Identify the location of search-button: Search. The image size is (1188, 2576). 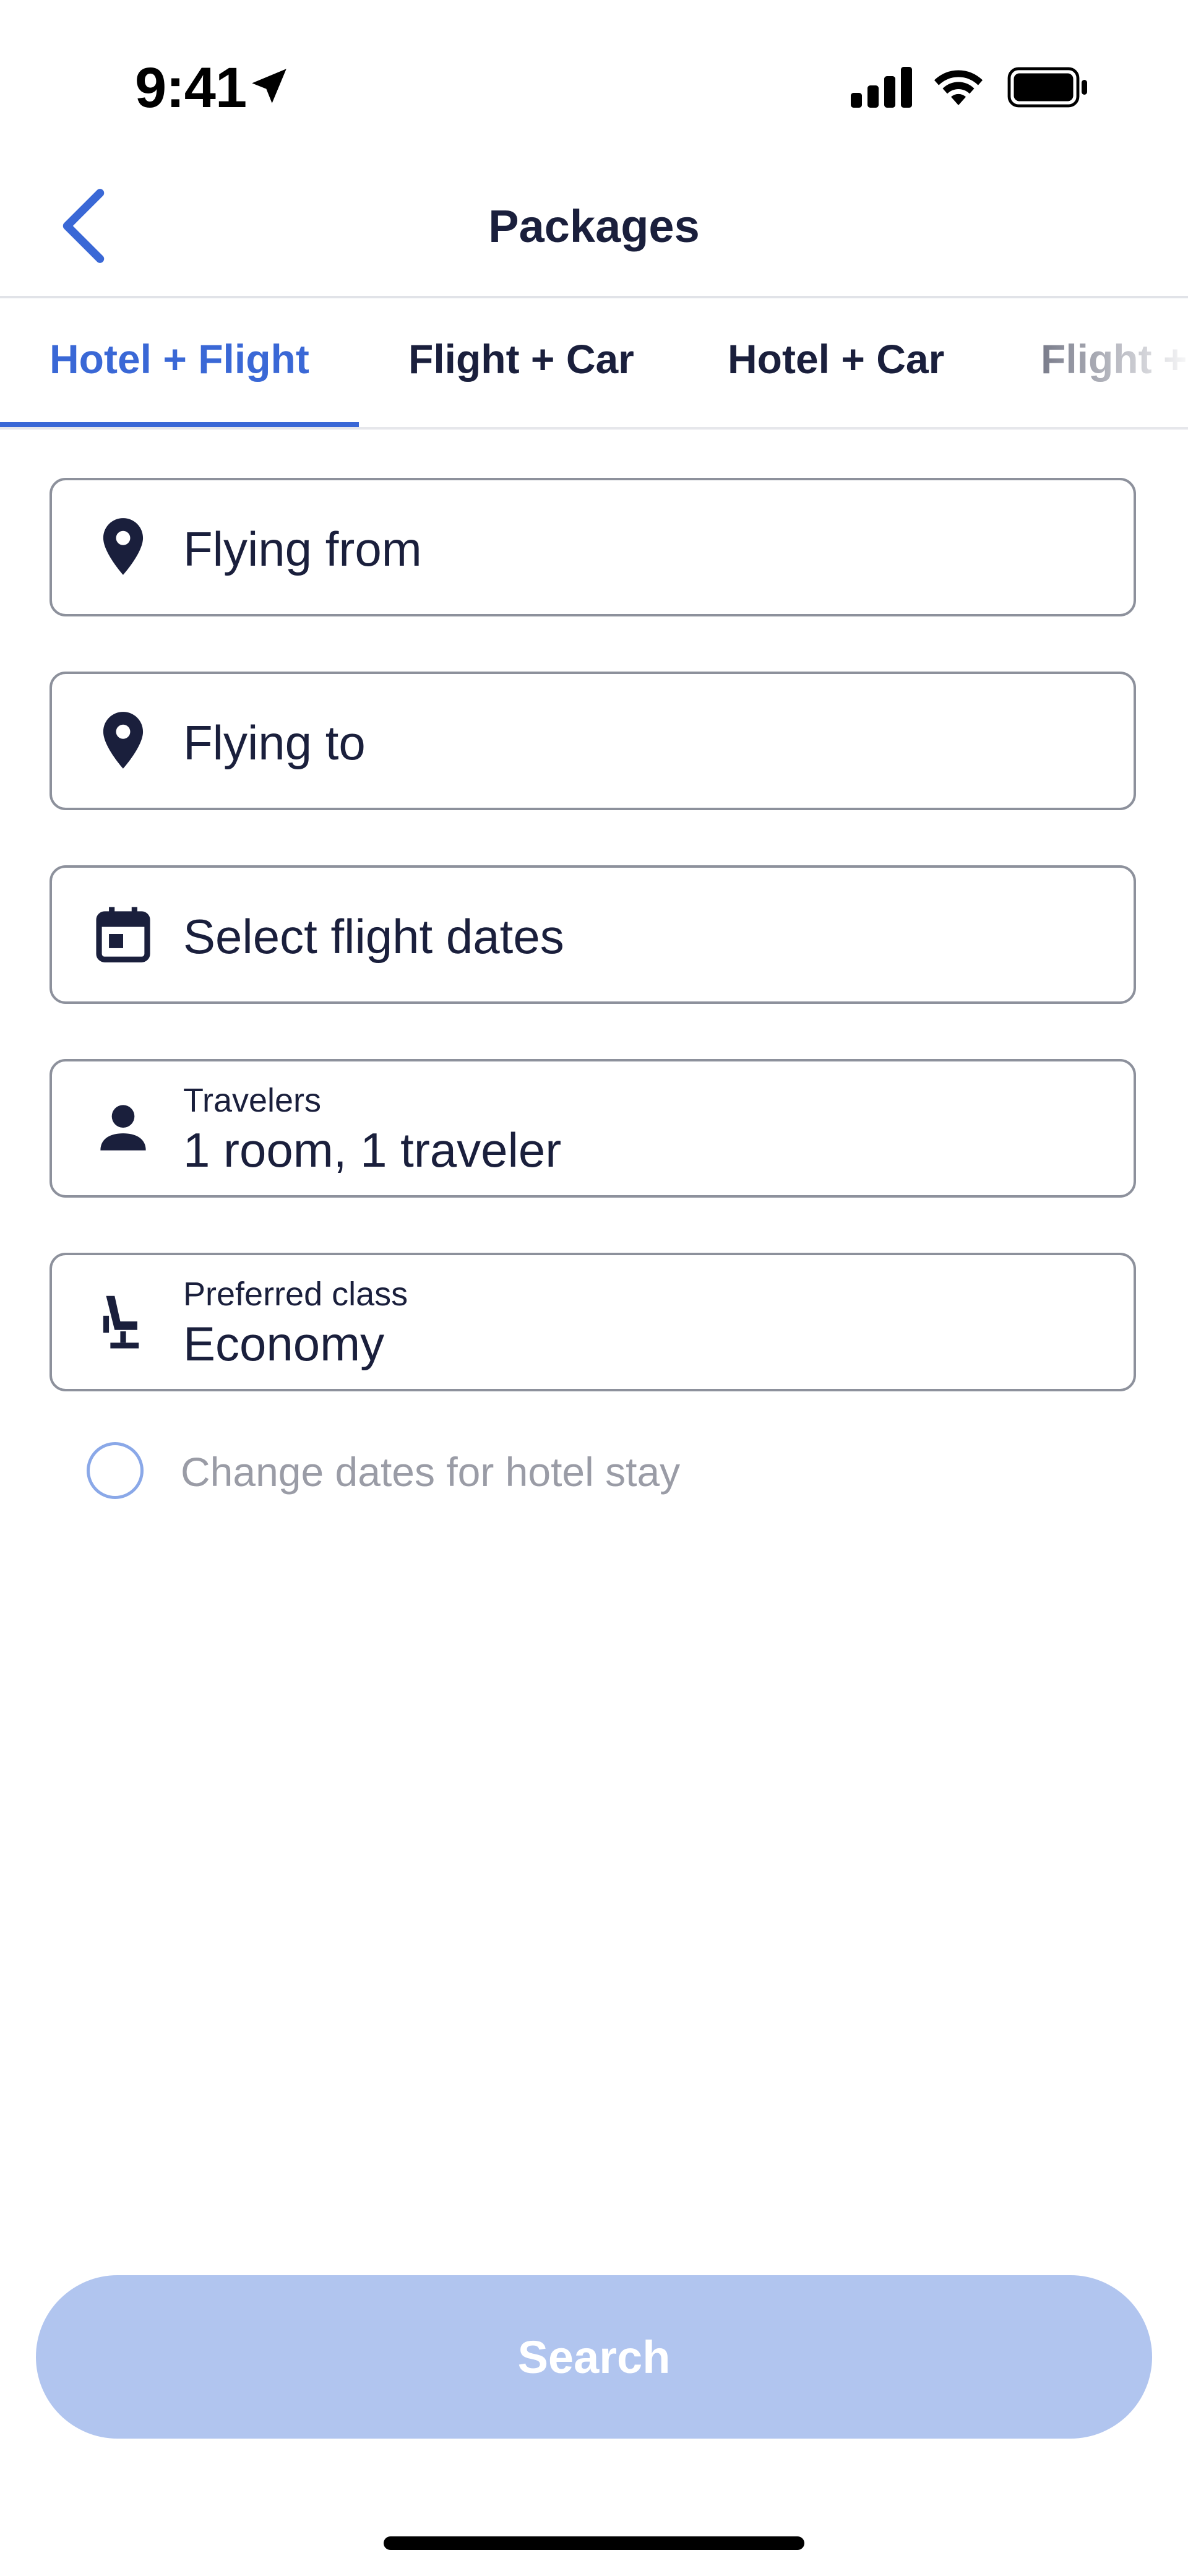
(594, 2357).